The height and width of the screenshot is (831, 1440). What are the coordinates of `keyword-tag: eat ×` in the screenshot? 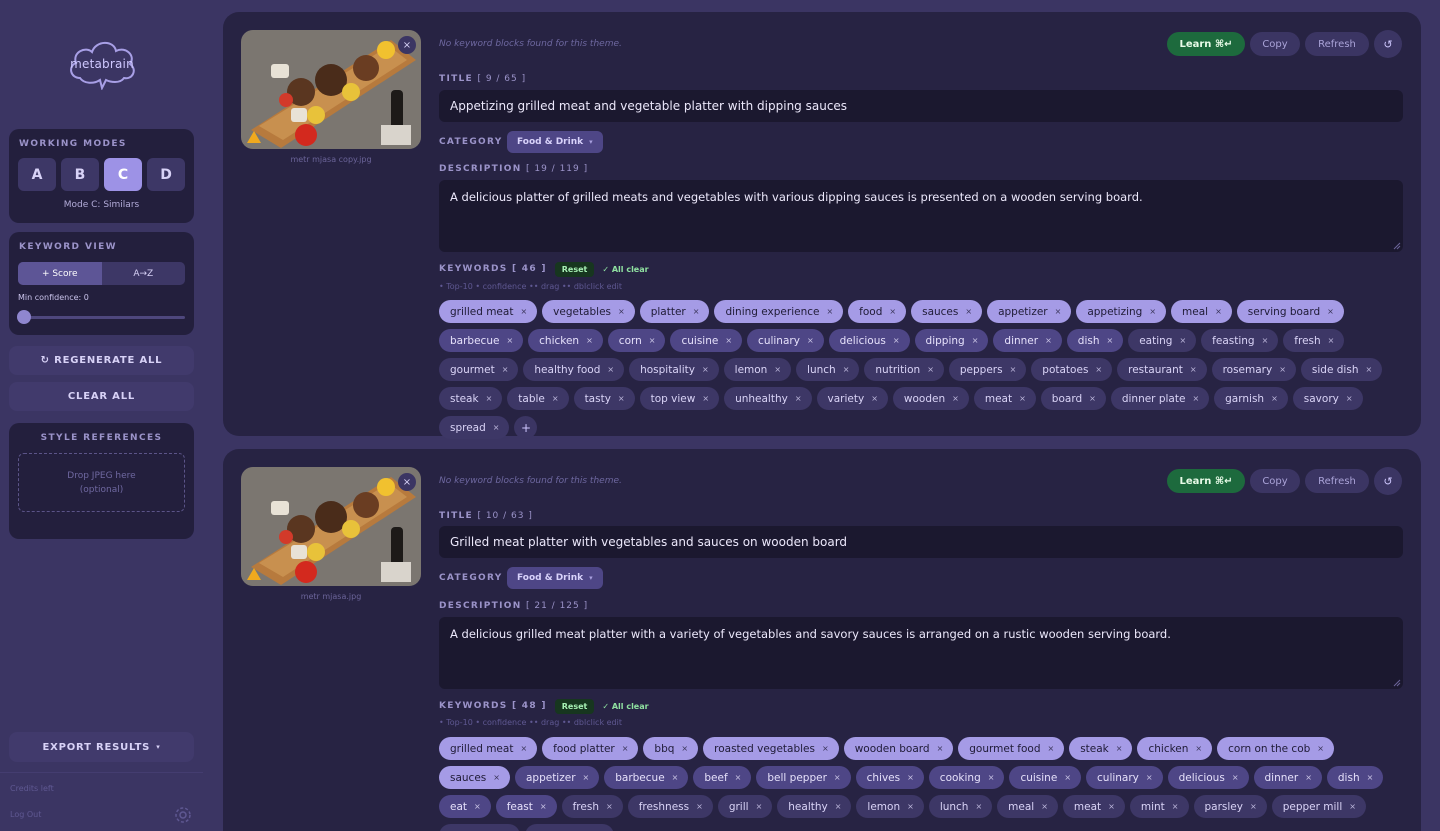 It's located at (465, 806).